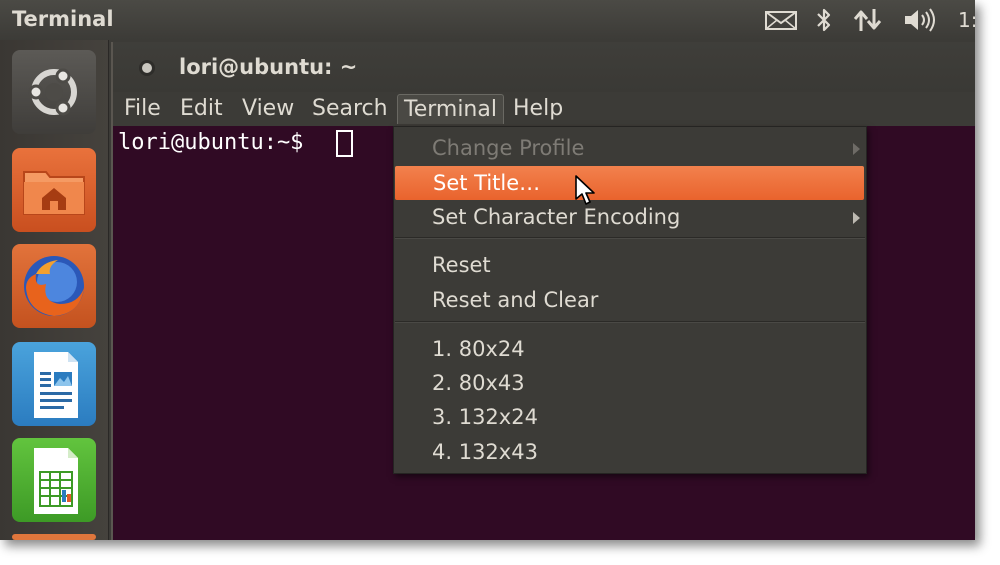 The height and width of the screenshot is (565, 1000). I want to click on mouse-pointer-icon, so click(585, 190).